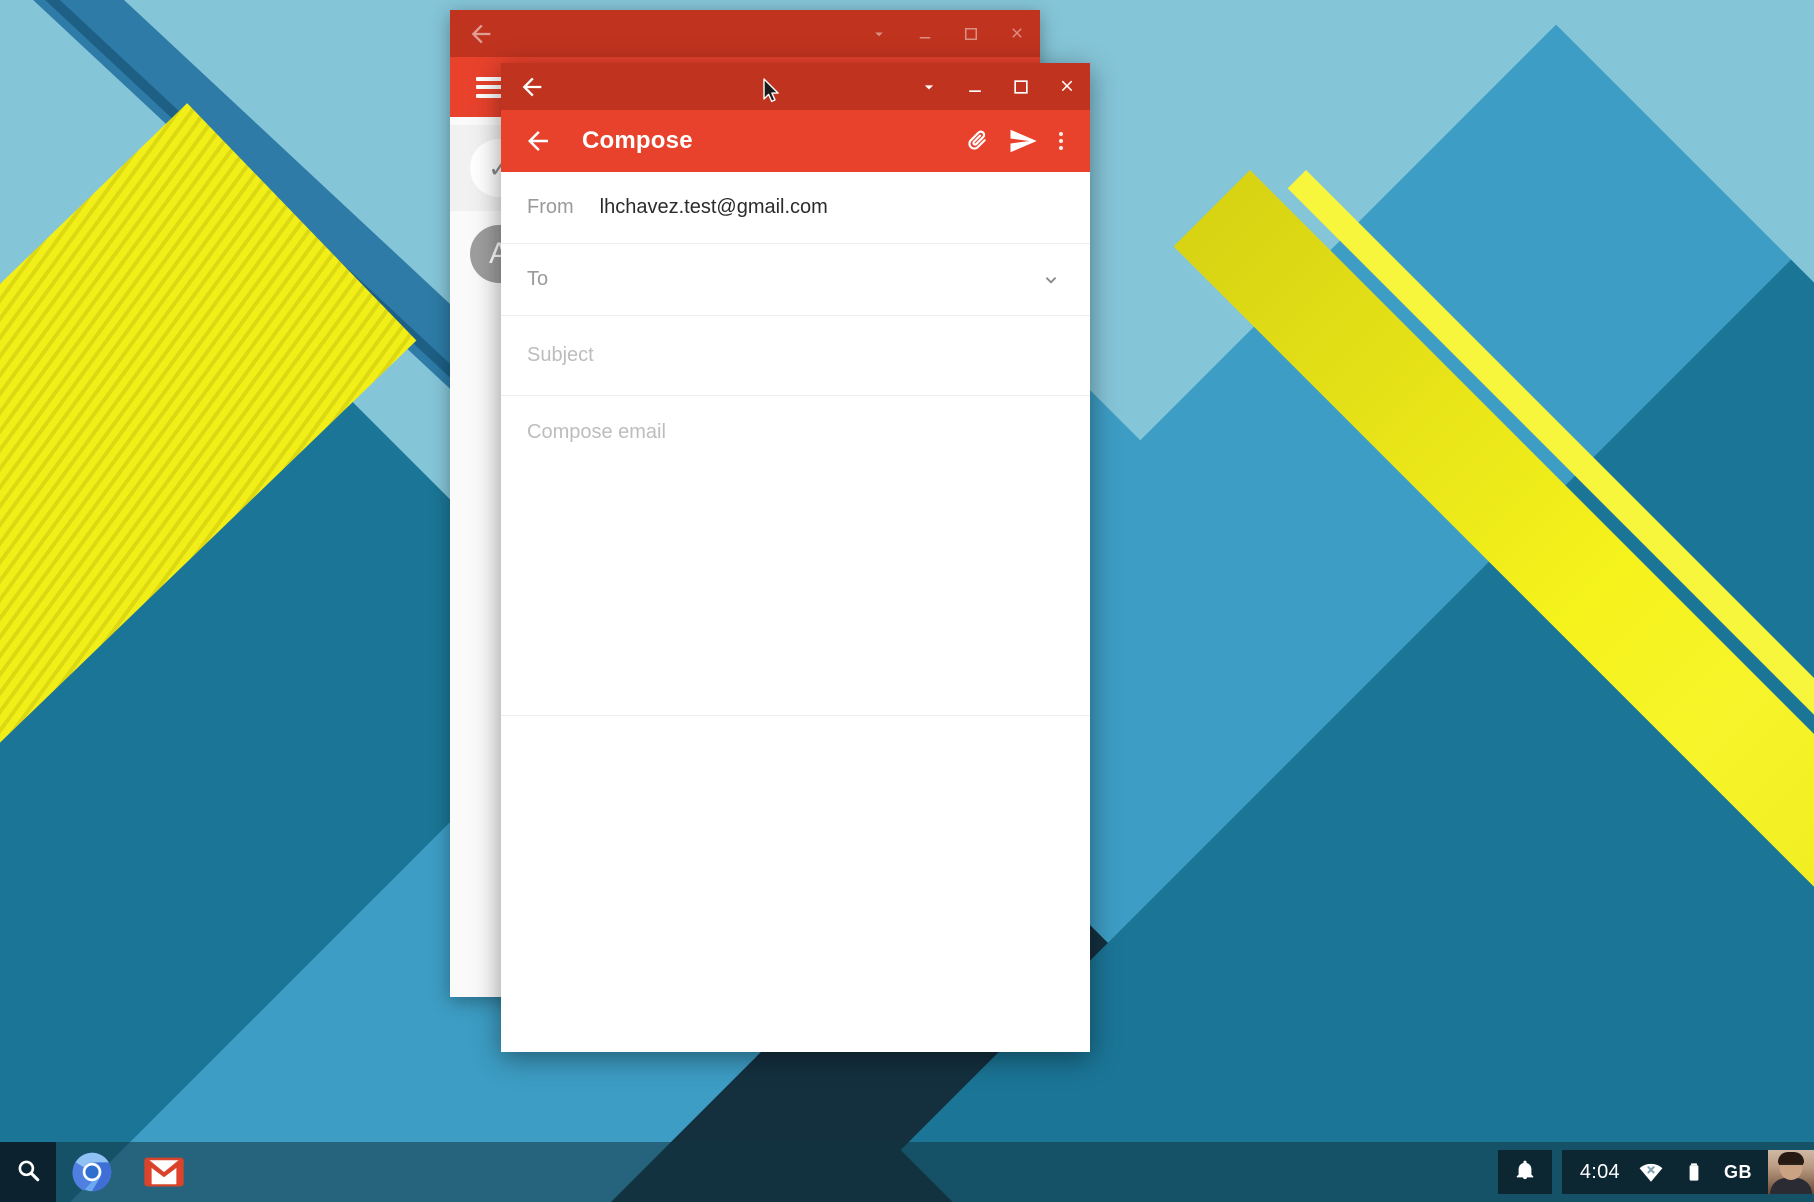 The image size is (1814, 1202). I want to click on gmail-icon, so click(164, 1172).